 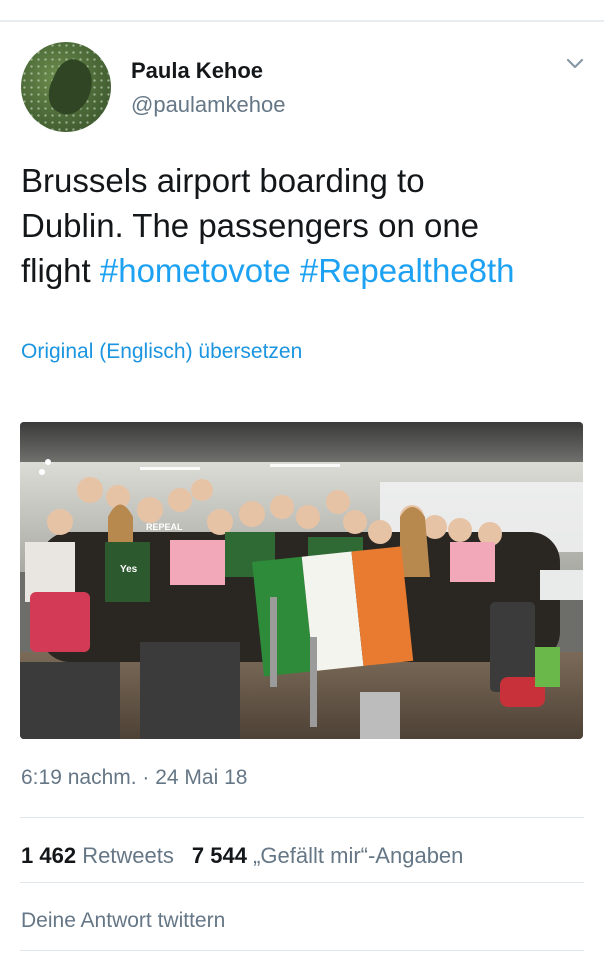 I want to click on translate-link: Original (Englisch) übersetzen, so click(x=161, y=352).